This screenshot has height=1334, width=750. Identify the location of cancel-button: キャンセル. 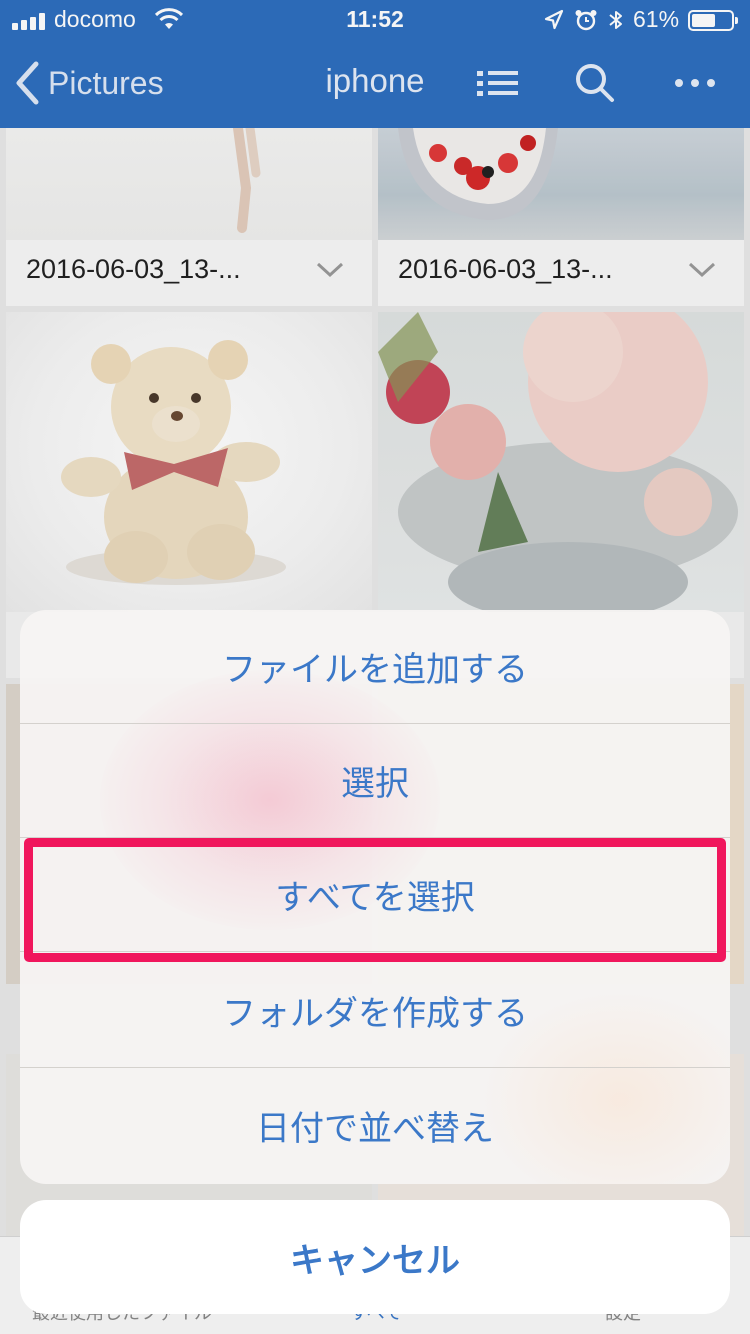
(375, 1257).